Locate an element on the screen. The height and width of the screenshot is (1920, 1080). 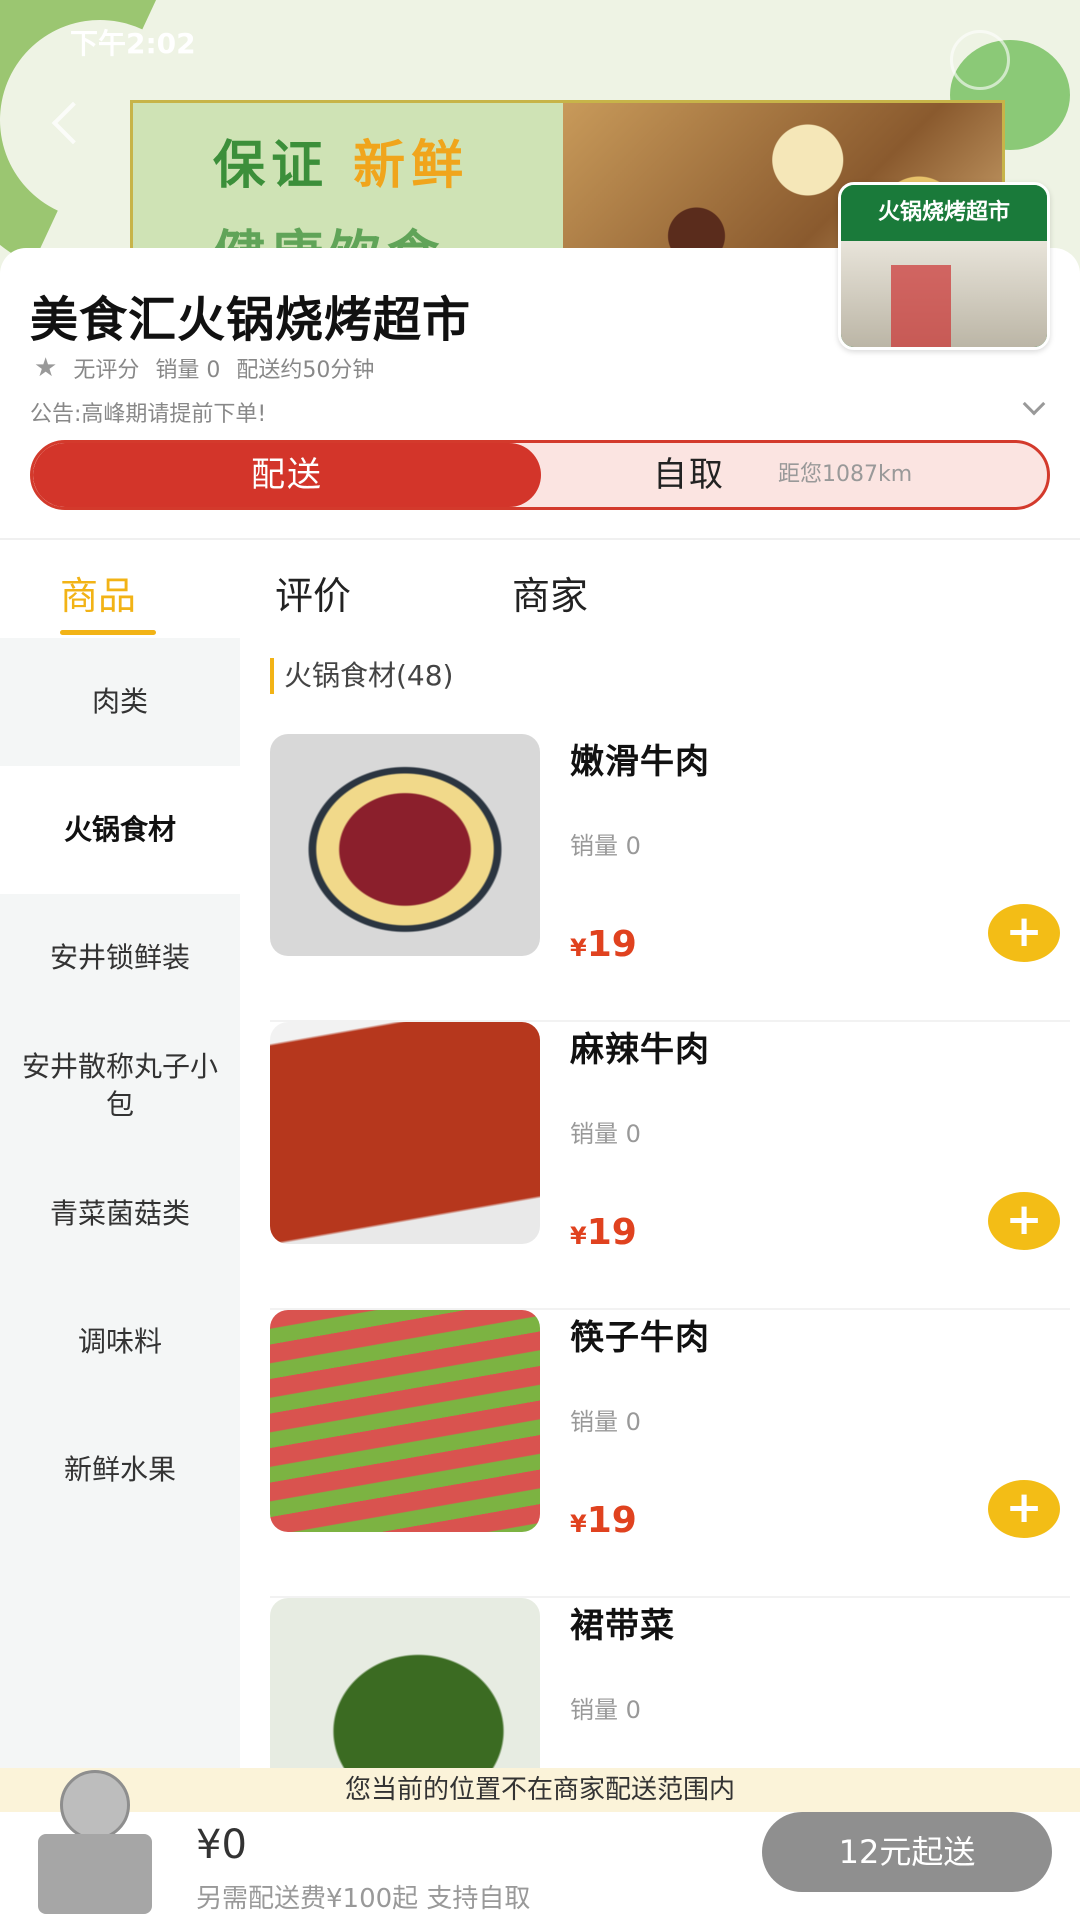
poster-slogan-yellow: 新鲜 is located at coordinates (411, 165).